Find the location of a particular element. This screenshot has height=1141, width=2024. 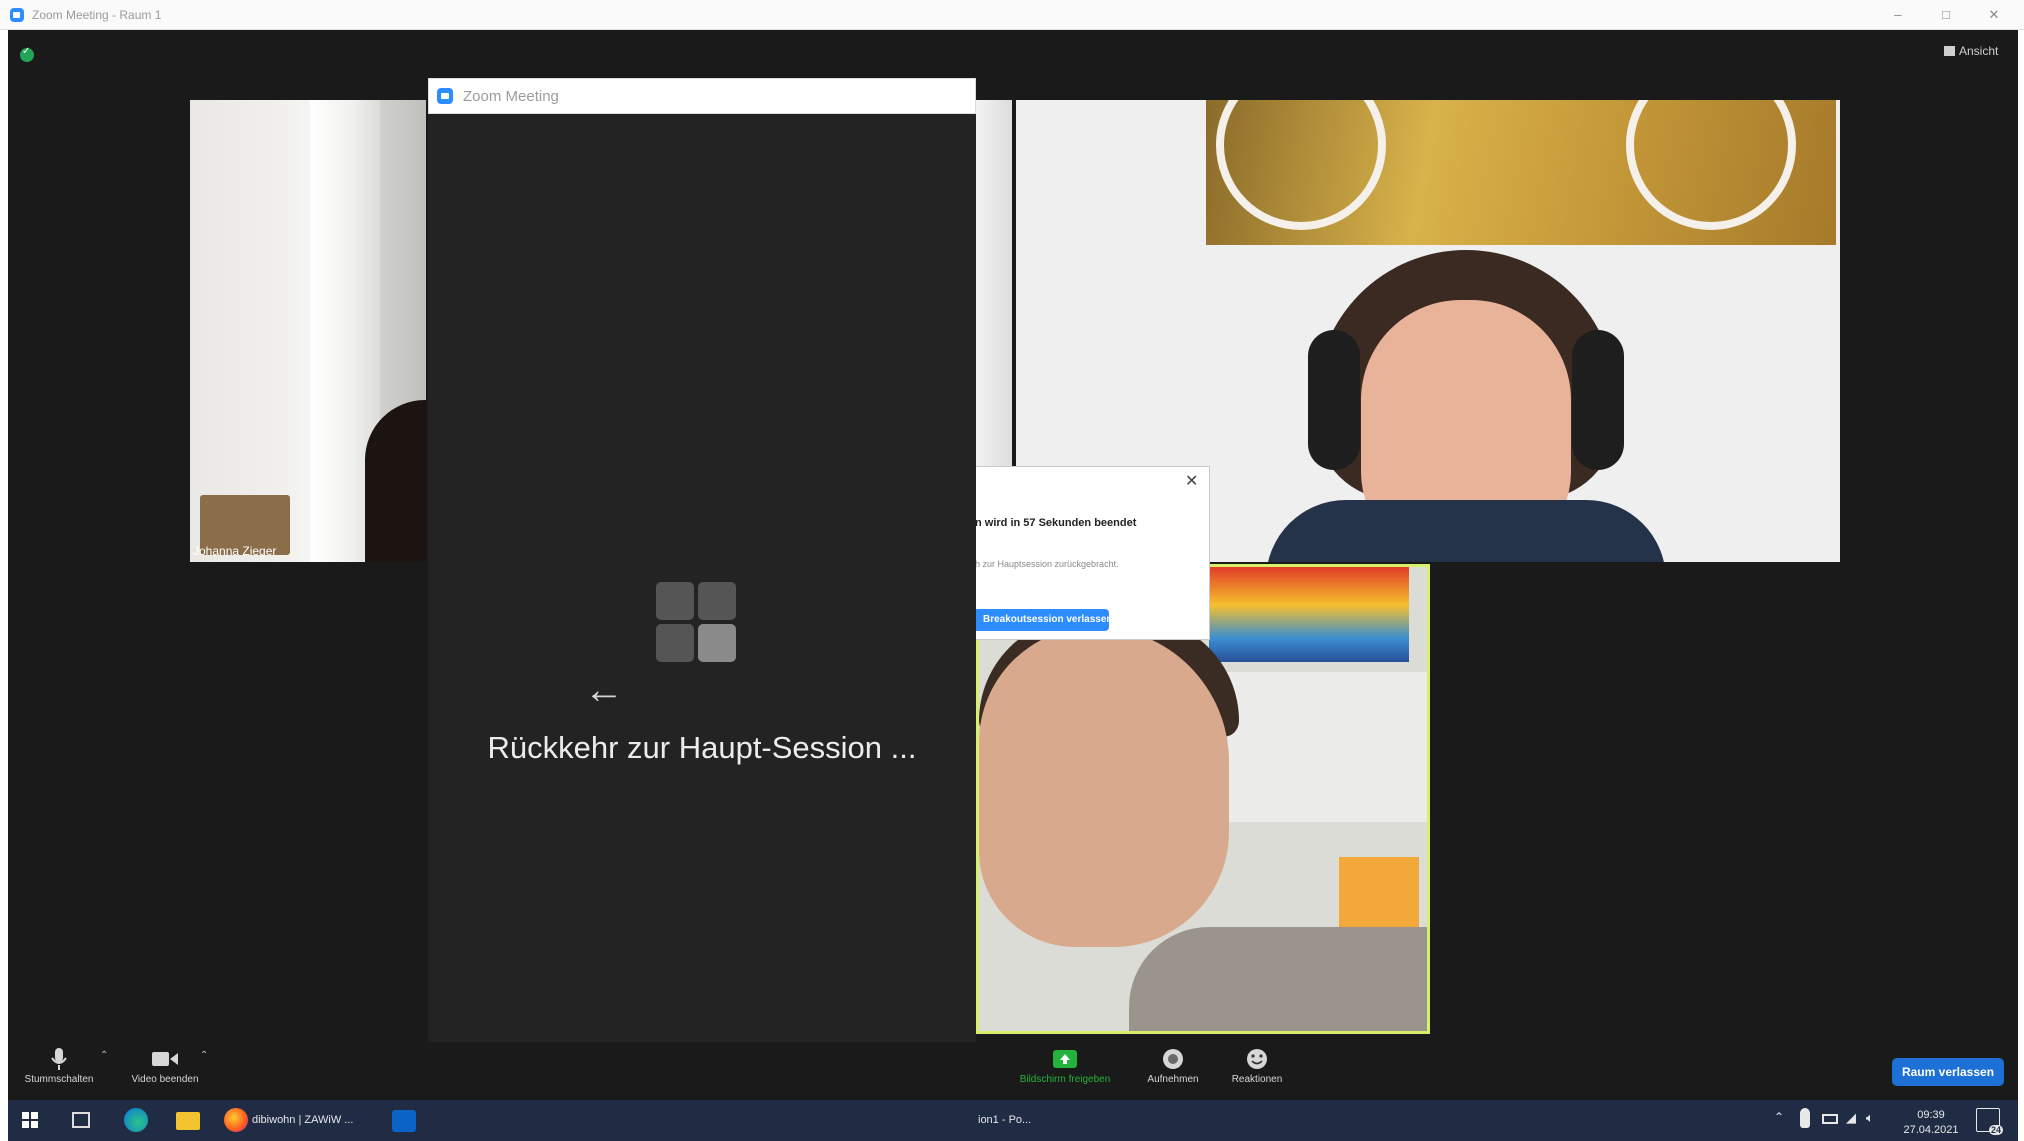

participant-face is located at coordinates (1104, 787).